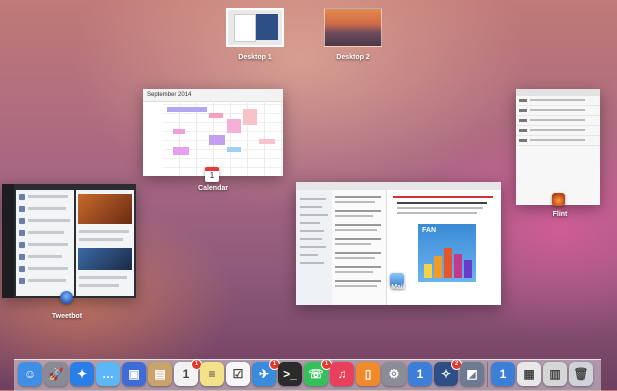 This screenshot has width=617, height=391. Describe the element at coordinates (255, 57) in the screenshot. I see `desktop-1-label: Desktop 1` at that location.